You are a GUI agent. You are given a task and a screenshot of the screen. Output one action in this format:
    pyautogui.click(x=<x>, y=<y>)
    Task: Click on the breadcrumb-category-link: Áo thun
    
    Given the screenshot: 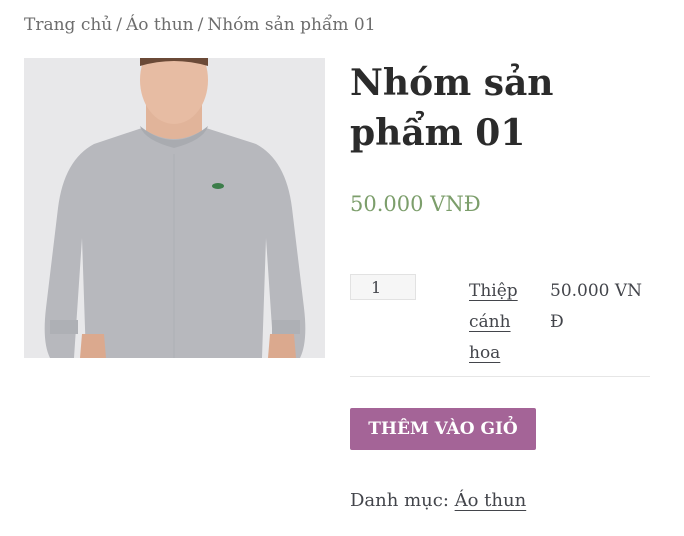 What is the action you would take?
    pyautogui.click(x=160, y=25)
    